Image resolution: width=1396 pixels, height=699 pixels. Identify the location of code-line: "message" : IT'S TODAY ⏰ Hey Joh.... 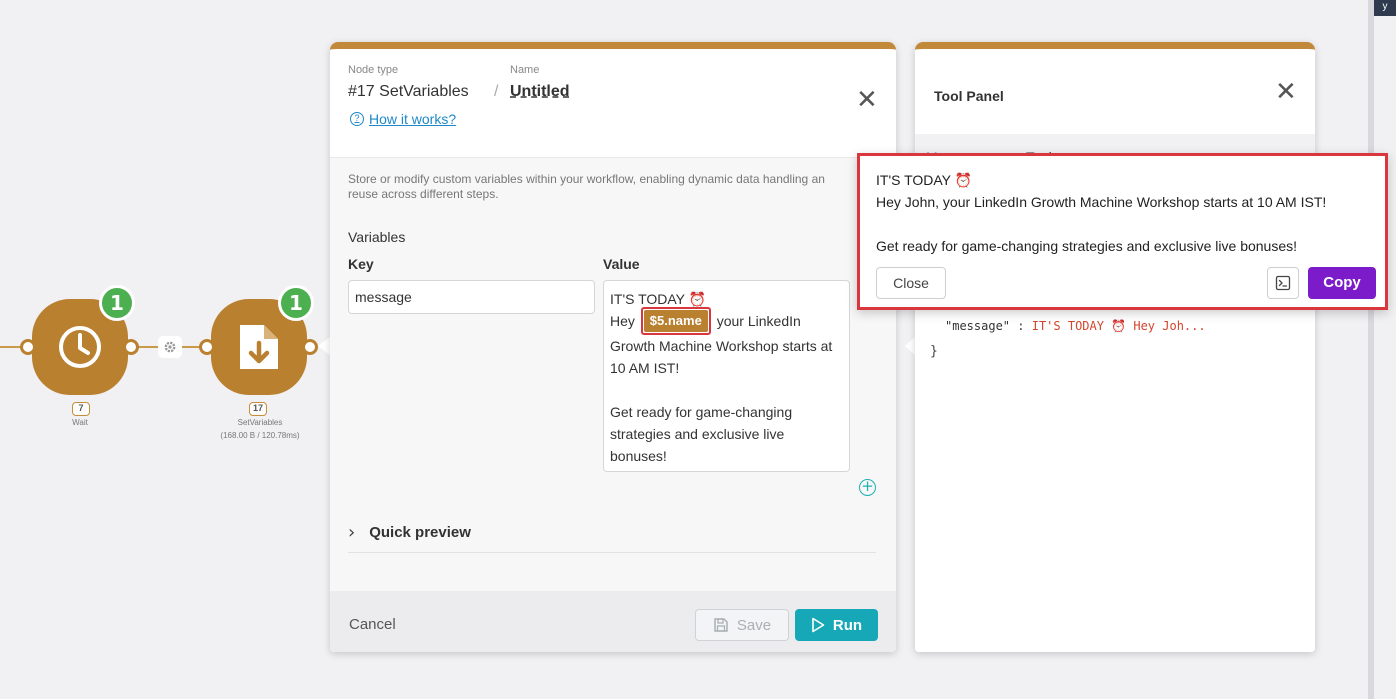
(1075, 326).